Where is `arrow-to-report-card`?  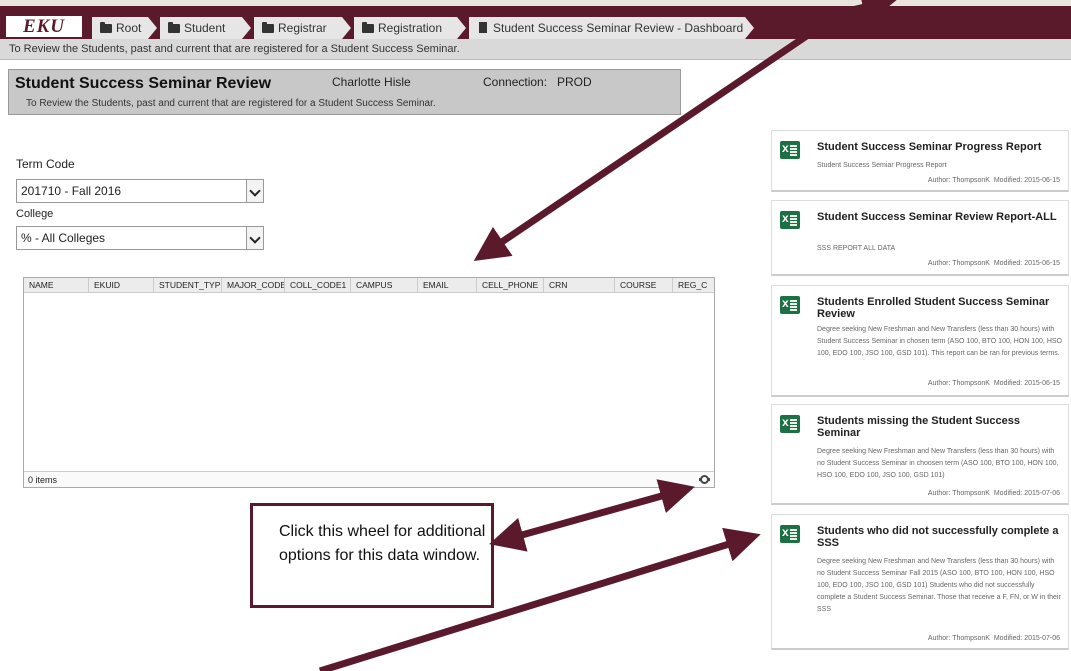
arrow-to-report-card is located at coordinates (539, 599).